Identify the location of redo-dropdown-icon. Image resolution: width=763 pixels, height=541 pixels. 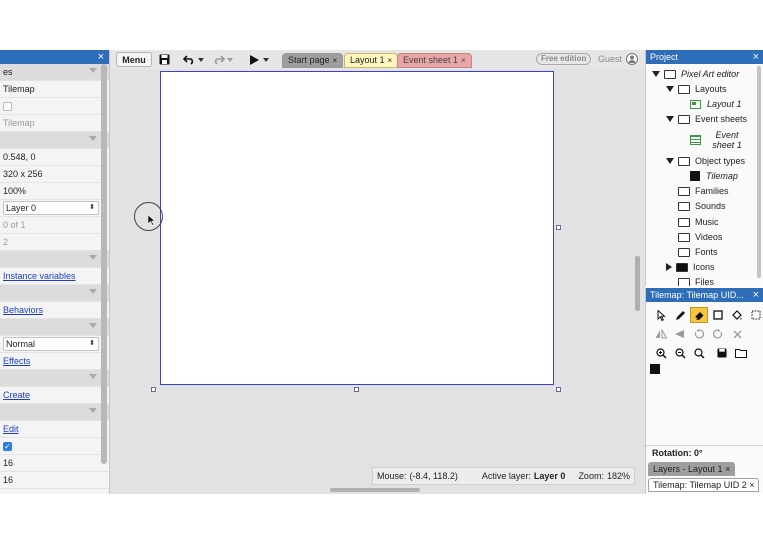
(230, 59).